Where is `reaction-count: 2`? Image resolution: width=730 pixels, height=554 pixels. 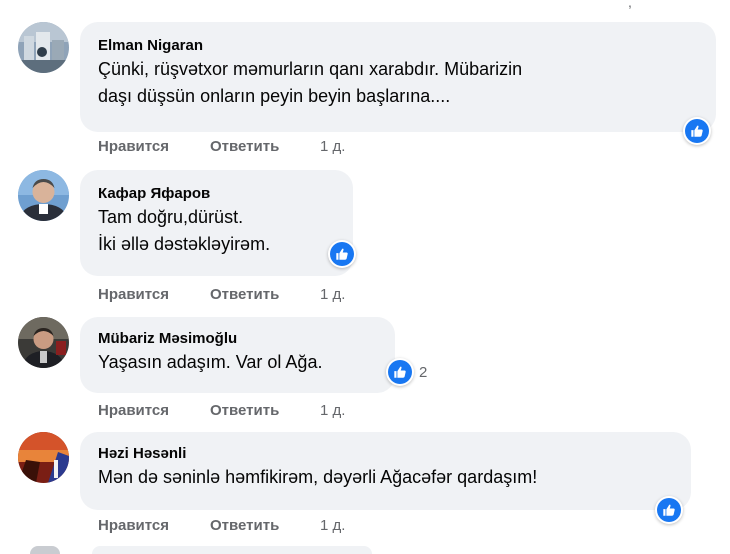
reaction-count: 2 is located at coordinates (423, 372).